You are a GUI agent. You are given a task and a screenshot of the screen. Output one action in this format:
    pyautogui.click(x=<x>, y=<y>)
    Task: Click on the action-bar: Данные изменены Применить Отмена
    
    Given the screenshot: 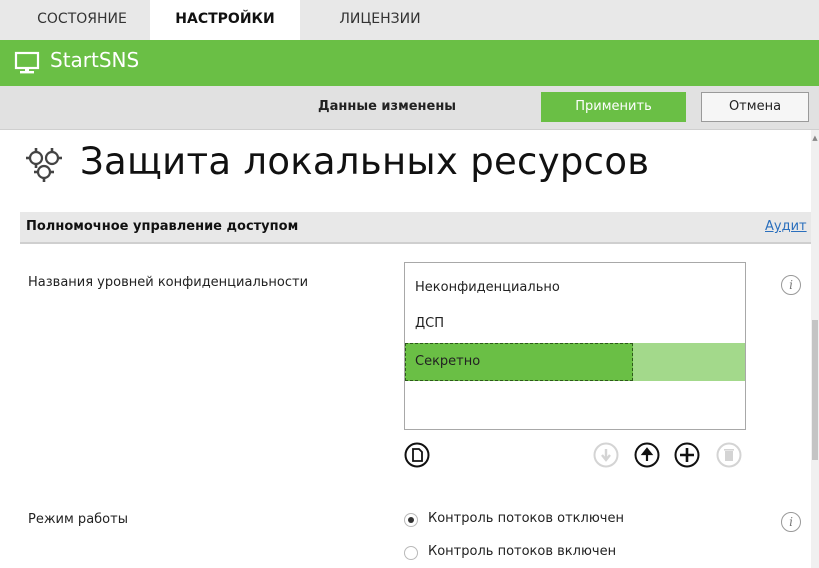 What is the action you would take?
    pyautogui.click(x=409, y=108)
    